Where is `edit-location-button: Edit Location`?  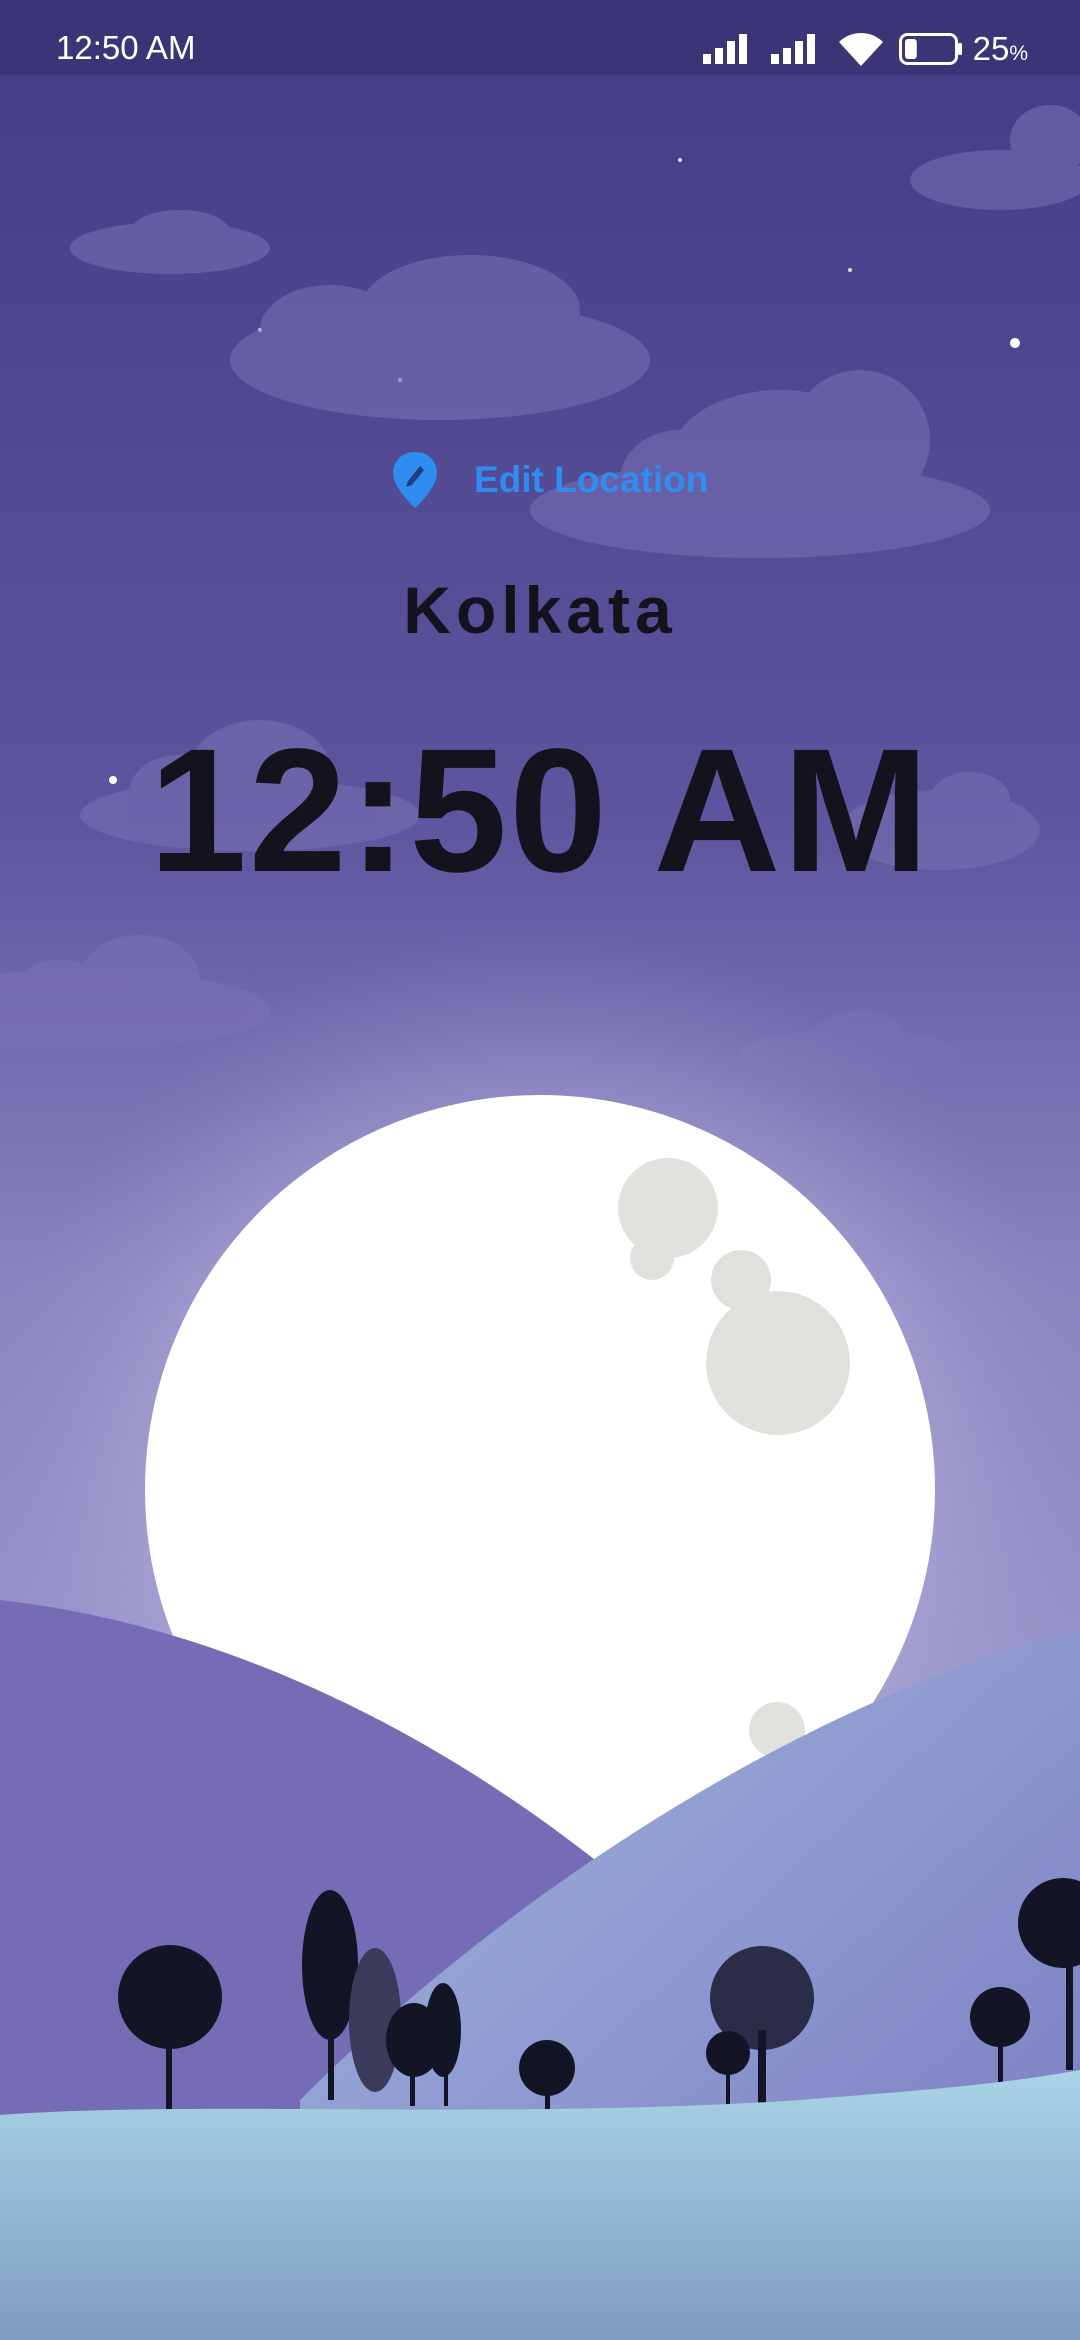 edit-location-button: Edit Location is located at coordinates (549, 480).